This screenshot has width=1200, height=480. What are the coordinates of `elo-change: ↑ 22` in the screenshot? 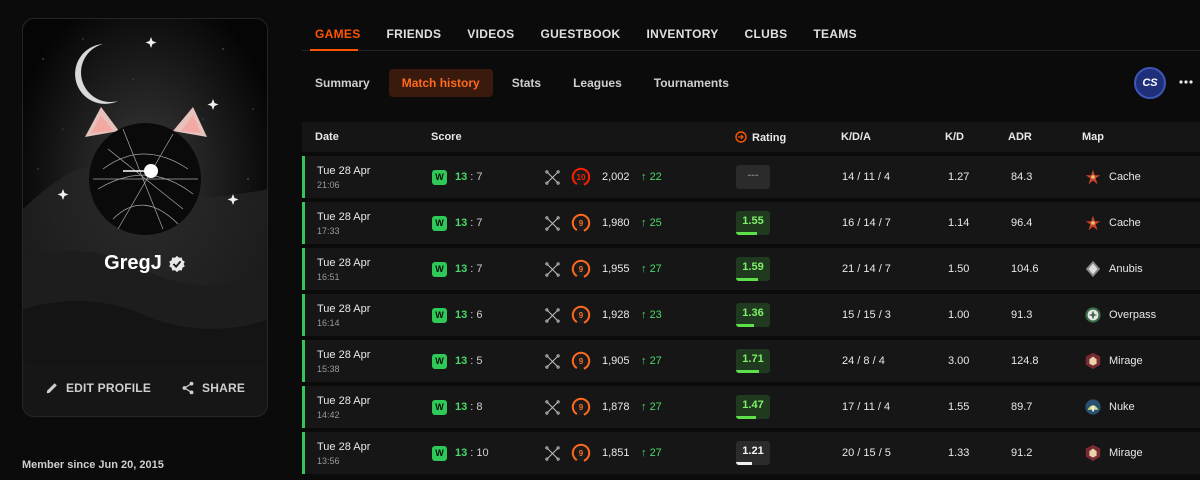 It's located at (651, 177).